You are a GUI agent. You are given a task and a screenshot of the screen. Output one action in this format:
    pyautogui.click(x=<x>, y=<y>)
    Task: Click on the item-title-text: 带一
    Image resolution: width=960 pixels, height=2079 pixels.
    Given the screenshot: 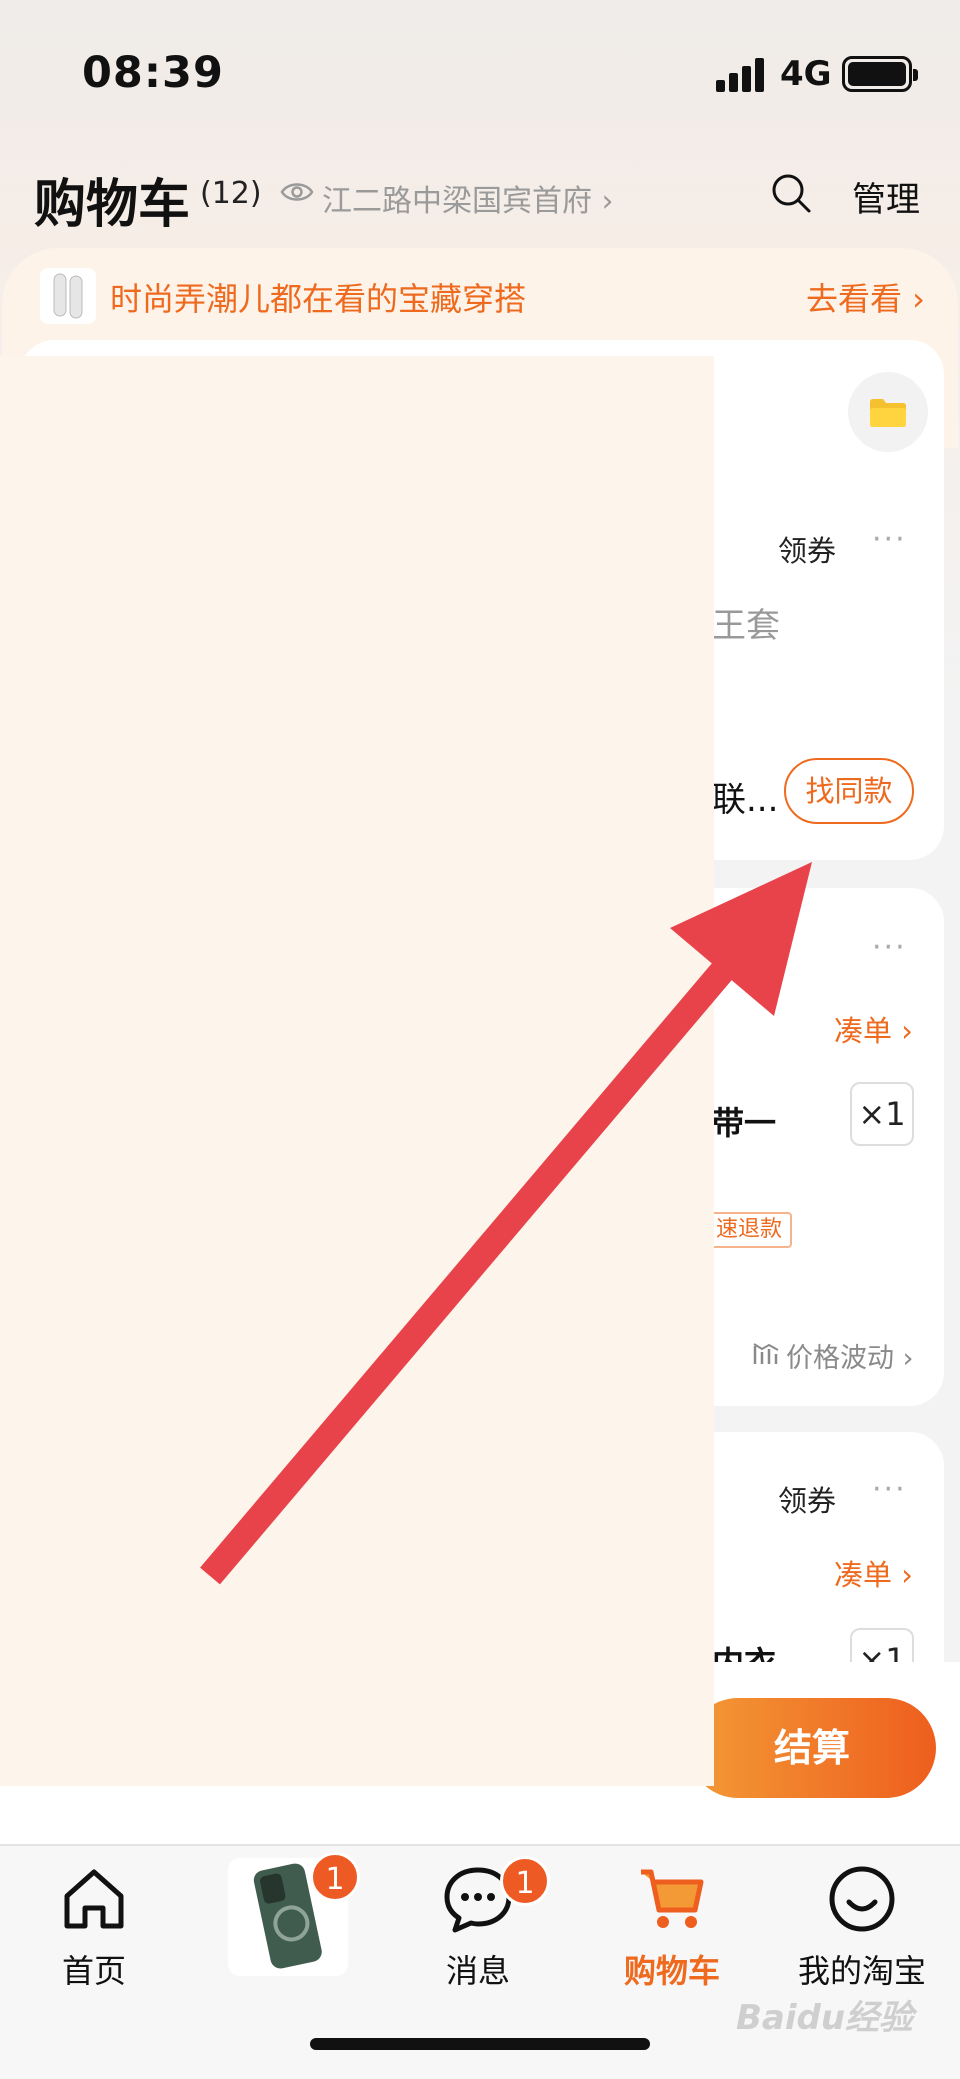 What is the action you would take?
    pyautogui.click(x=744, y=1123)
    